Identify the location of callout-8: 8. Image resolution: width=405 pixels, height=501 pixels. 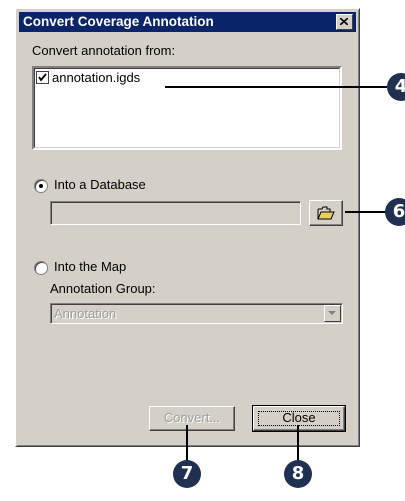
(298, 474).